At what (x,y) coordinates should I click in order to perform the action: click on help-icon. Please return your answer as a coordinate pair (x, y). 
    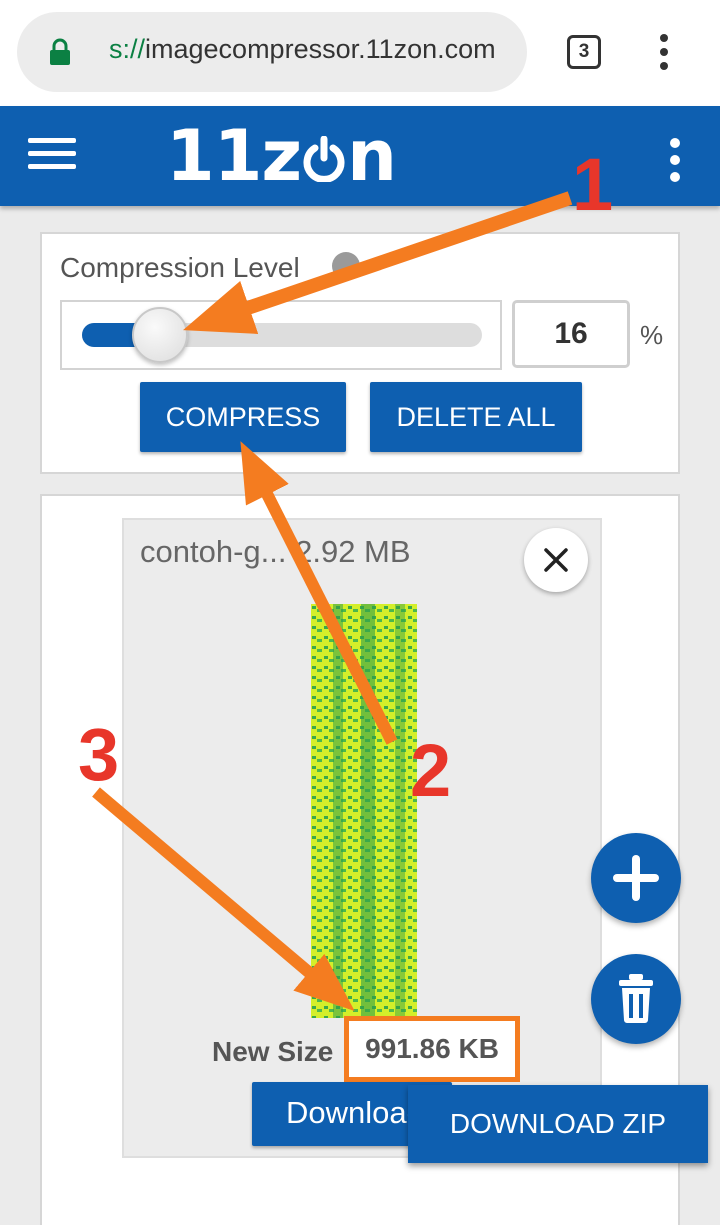
    Looking at the image, I should click on (346, 266).